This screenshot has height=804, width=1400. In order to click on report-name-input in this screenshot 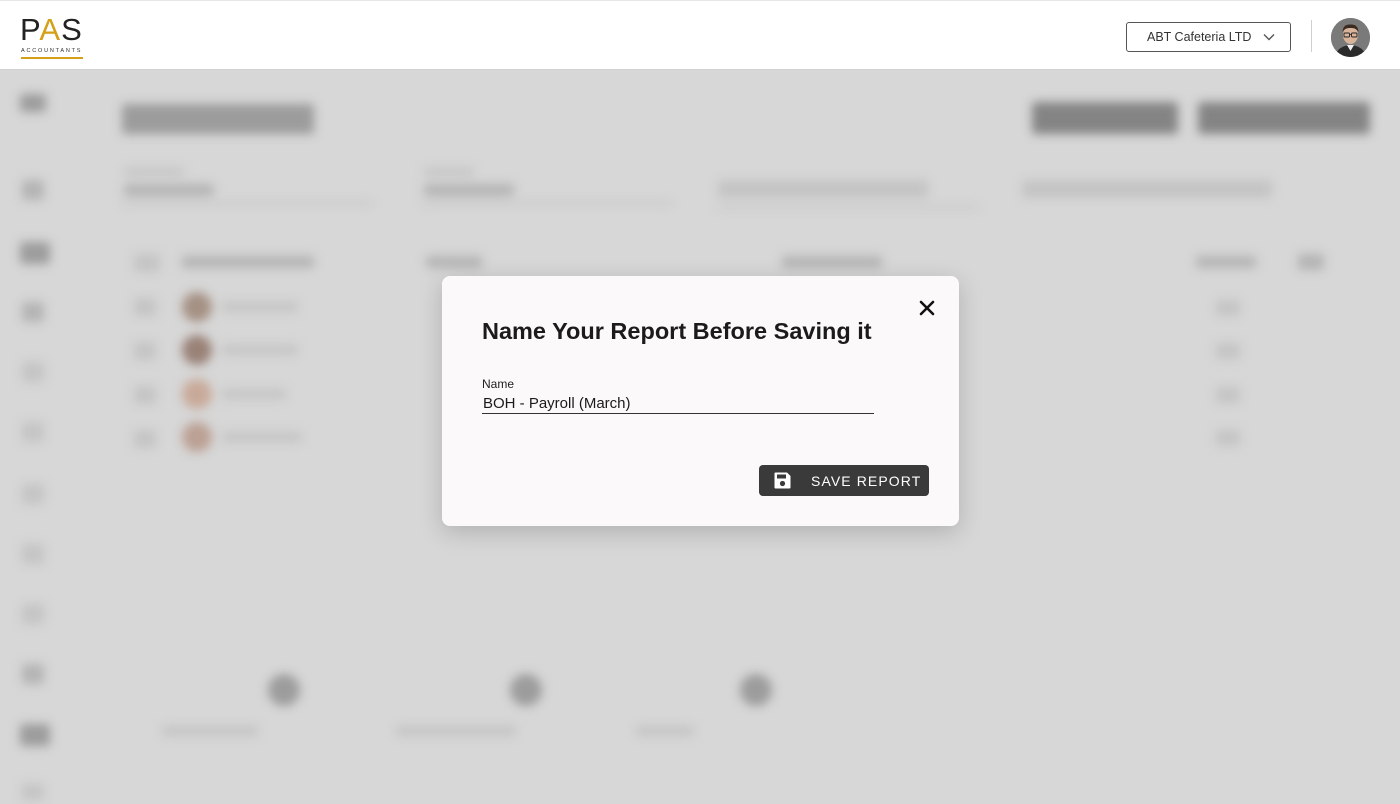, I will do `click(678, 403)`.